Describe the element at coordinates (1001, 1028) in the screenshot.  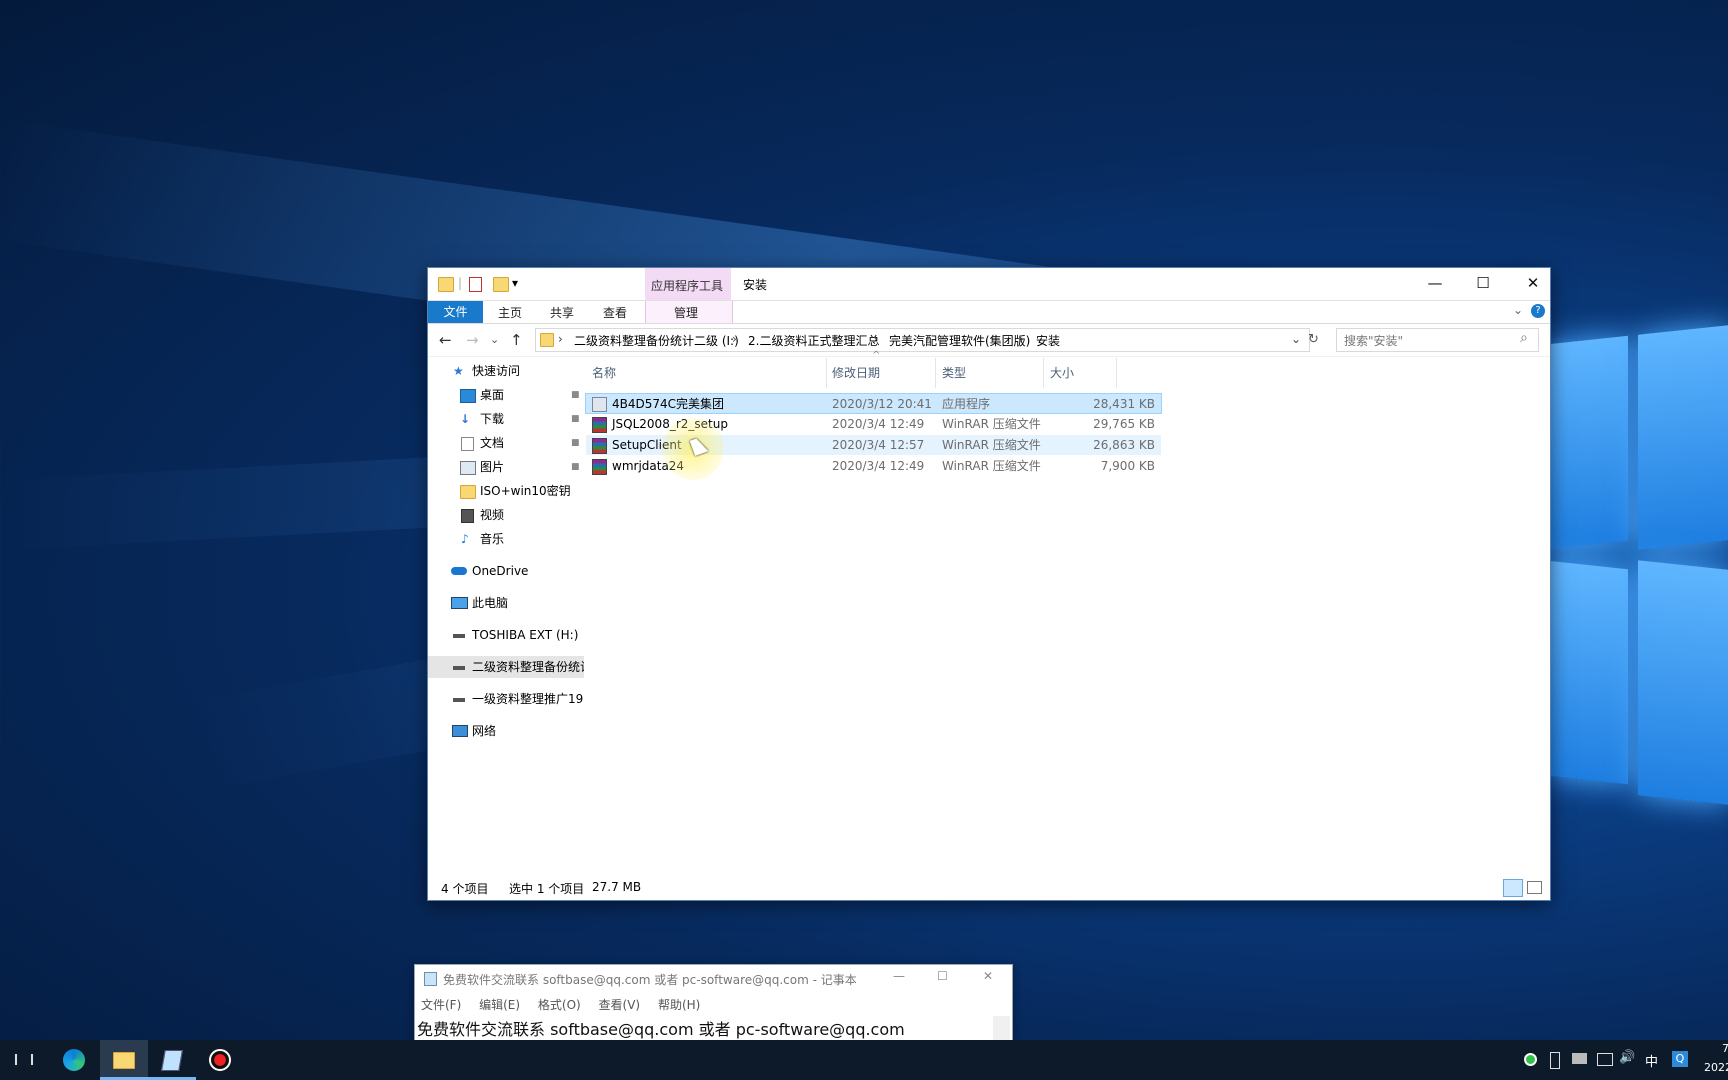
I see `notepad-scrollbar` at that location.